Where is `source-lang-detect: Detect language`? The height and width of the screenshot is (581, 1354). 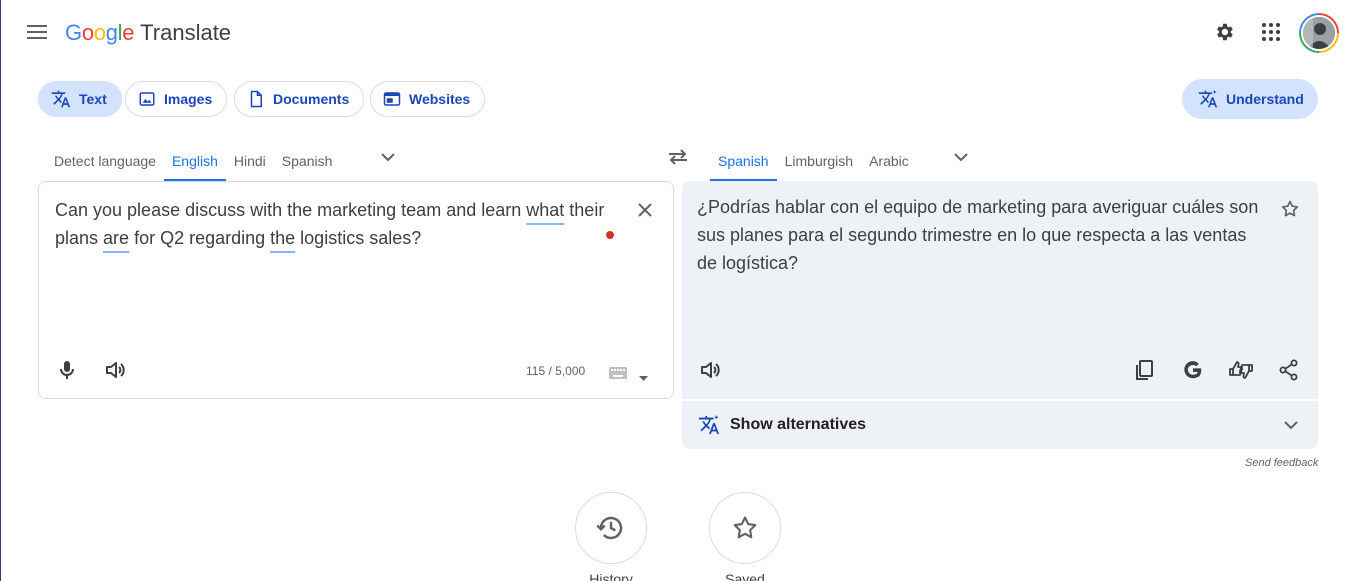 source-lang-detect: Detect language is located at coordinates (105, 160).